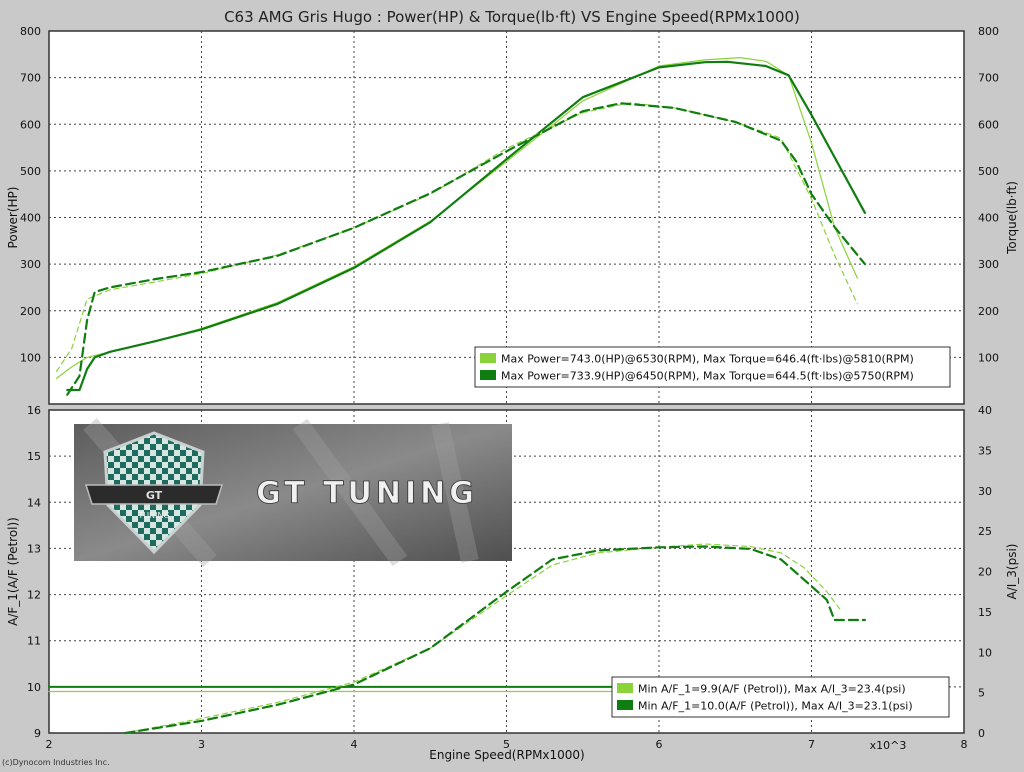 The width and height of the screenshot is (1024, 772). Describe the element at coordinates (888, 745) in the screenshot. I see `x-axis-unit: x10^3` at that location.